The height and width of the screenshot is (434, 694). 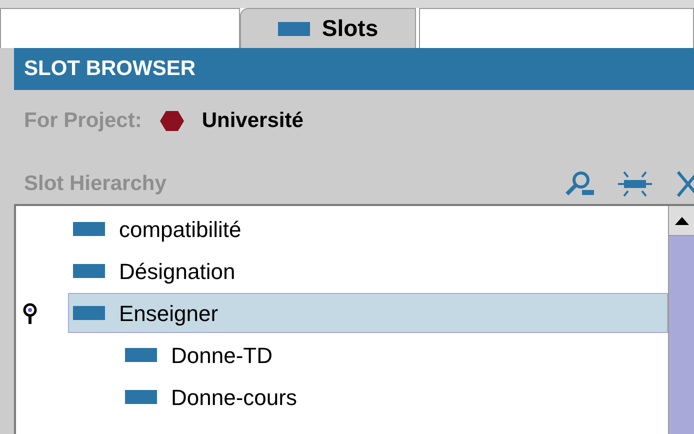 I want to click on project-label: For Project:, so click(x=83, y=121).